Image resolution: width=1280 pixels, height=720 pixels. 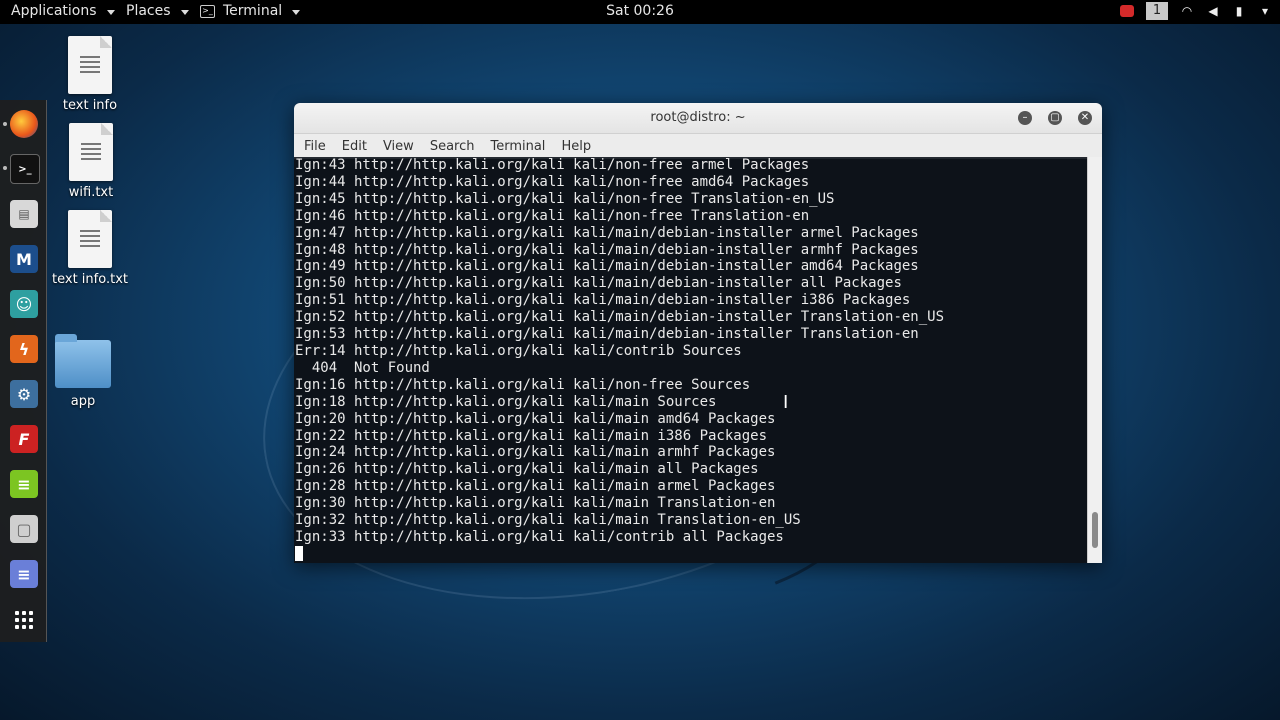 What do you see at coordinates (24, 349) in the screenshot?
I see `burpsuite-icon: ϟ` at bounding box center [24, 349].